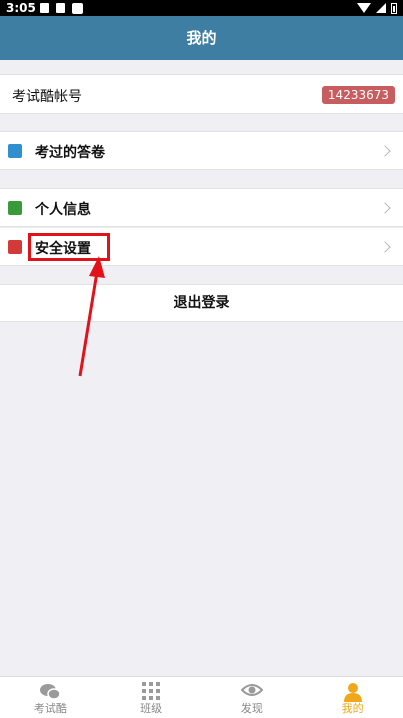 This screenshot has height=718, width=403. Describe the element at coordinates (251, 708) in the screenshot. I see `tab-label: 发现` at that location.